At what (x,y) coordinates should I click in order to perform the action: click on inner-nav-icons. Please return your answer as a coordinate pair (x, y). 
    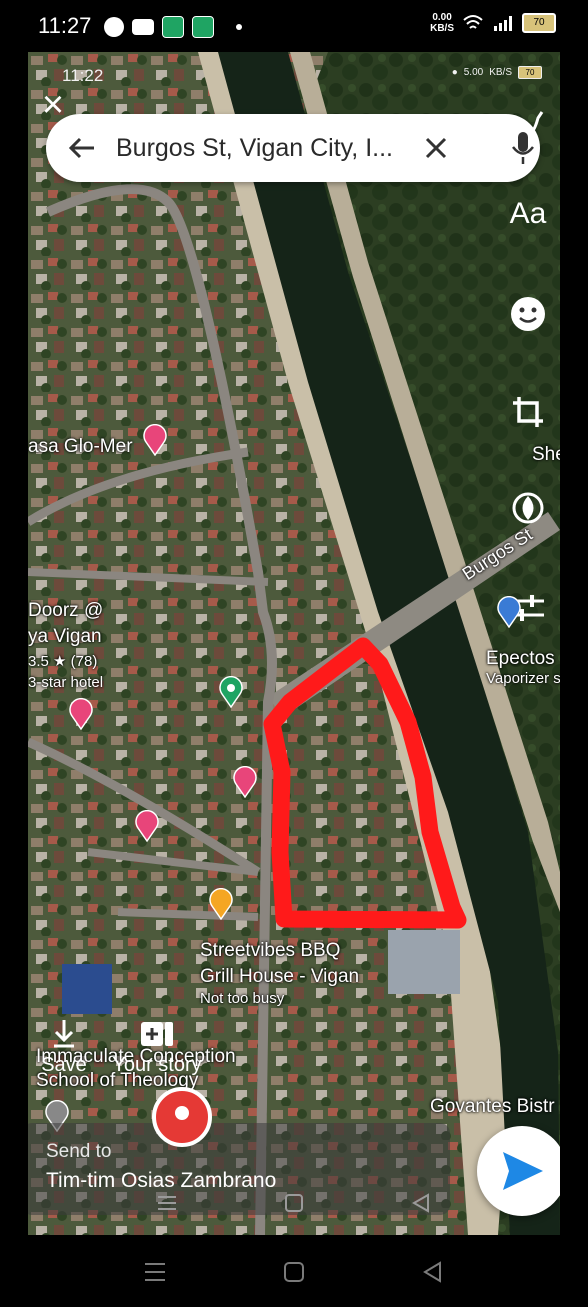
    Looking at the image, I should click on (293, 1203).